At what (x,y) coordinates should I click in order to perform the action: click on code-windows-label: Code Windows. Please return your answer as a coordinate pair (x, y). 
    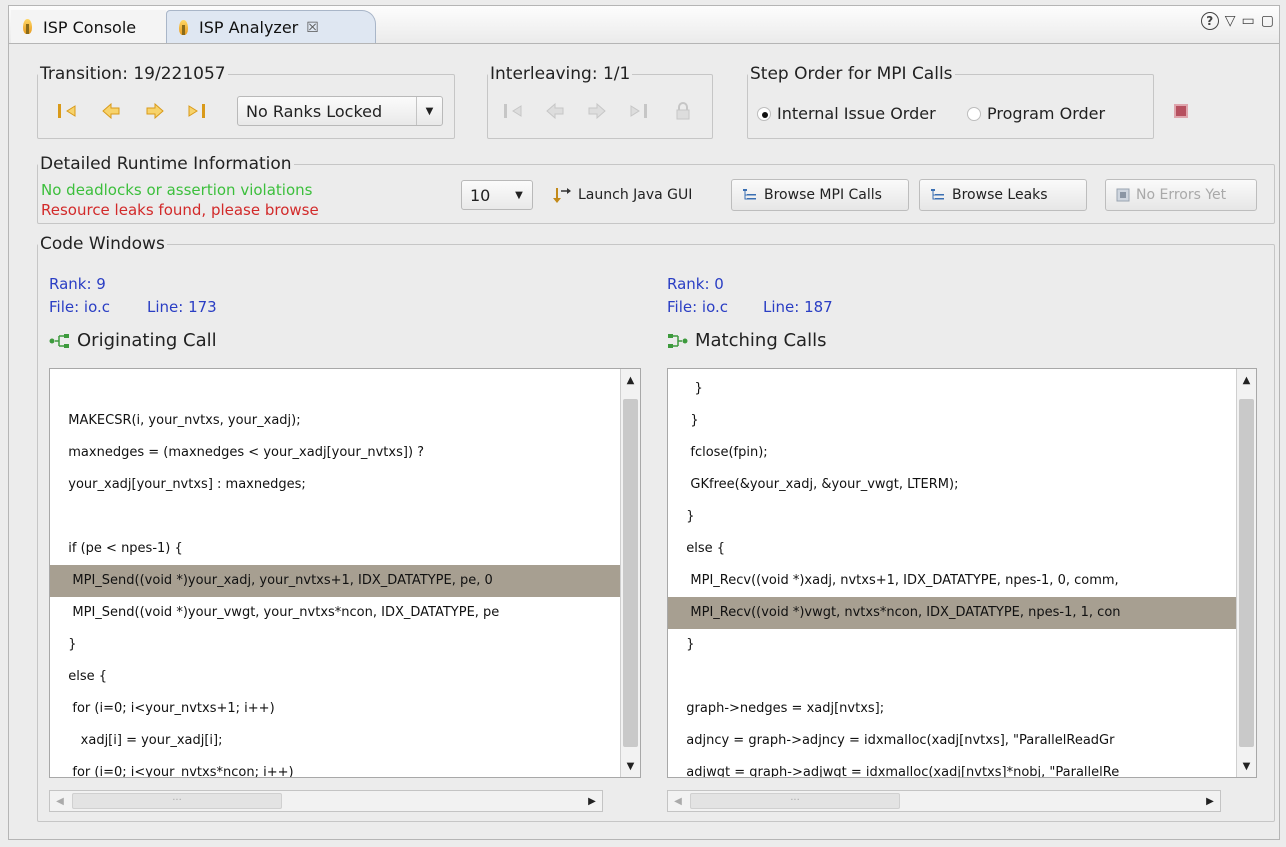
    Looking at the image, I should click on (102, 244).